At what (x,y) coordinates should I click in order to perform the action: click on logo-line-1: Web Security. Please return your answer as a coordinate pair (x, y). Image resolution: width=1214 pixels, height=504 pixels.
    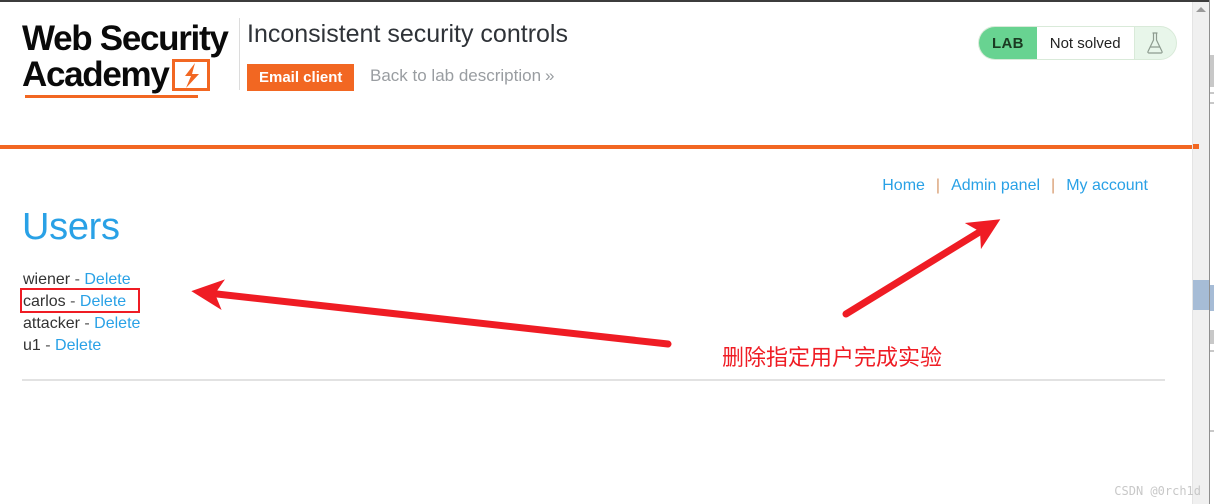
    Looking at the image, I should click on (125, 38).